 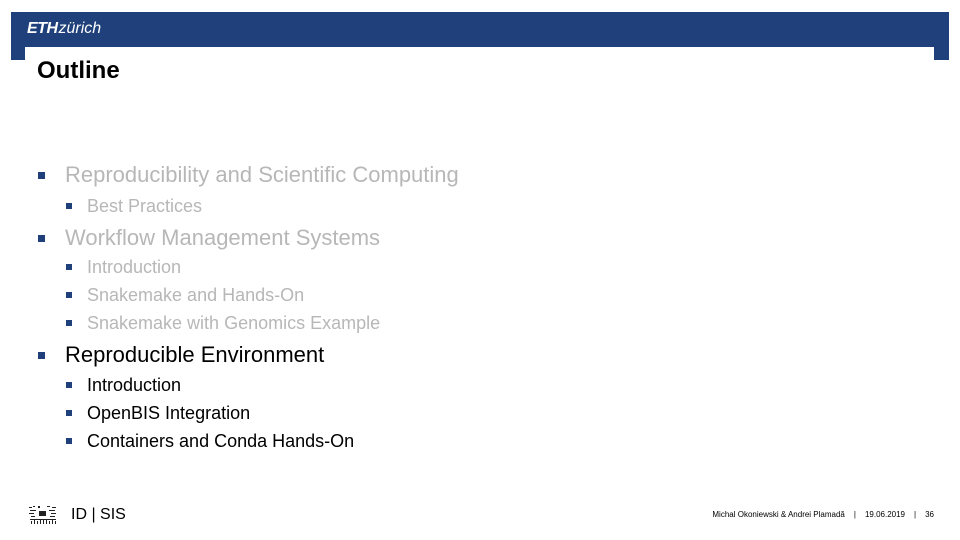 What do you see at coordinates (480, 29) in the screenshot?
I see `header-bar` at bounding box center [480, 29].